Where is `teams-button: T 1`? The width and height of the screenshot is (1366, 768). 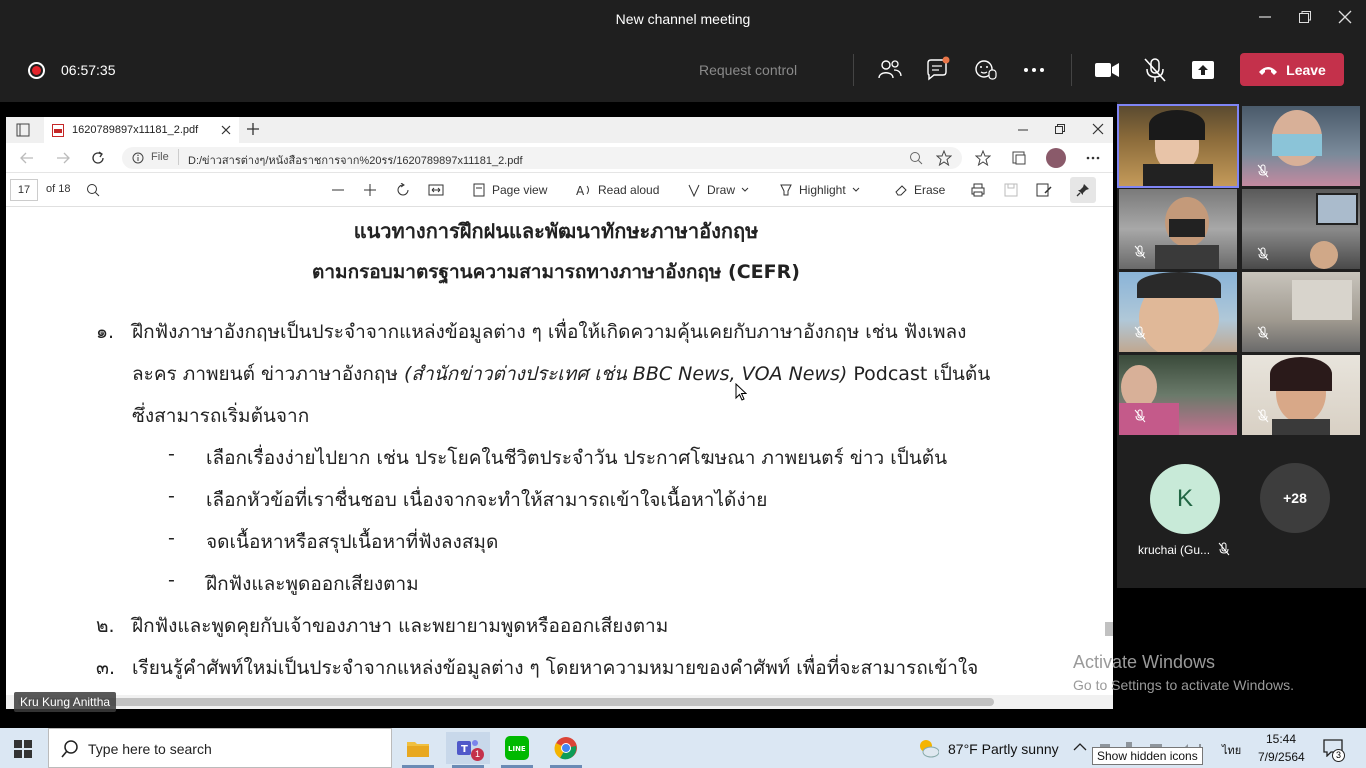 teams-button: T 1 is located at coordinates (468, 750).